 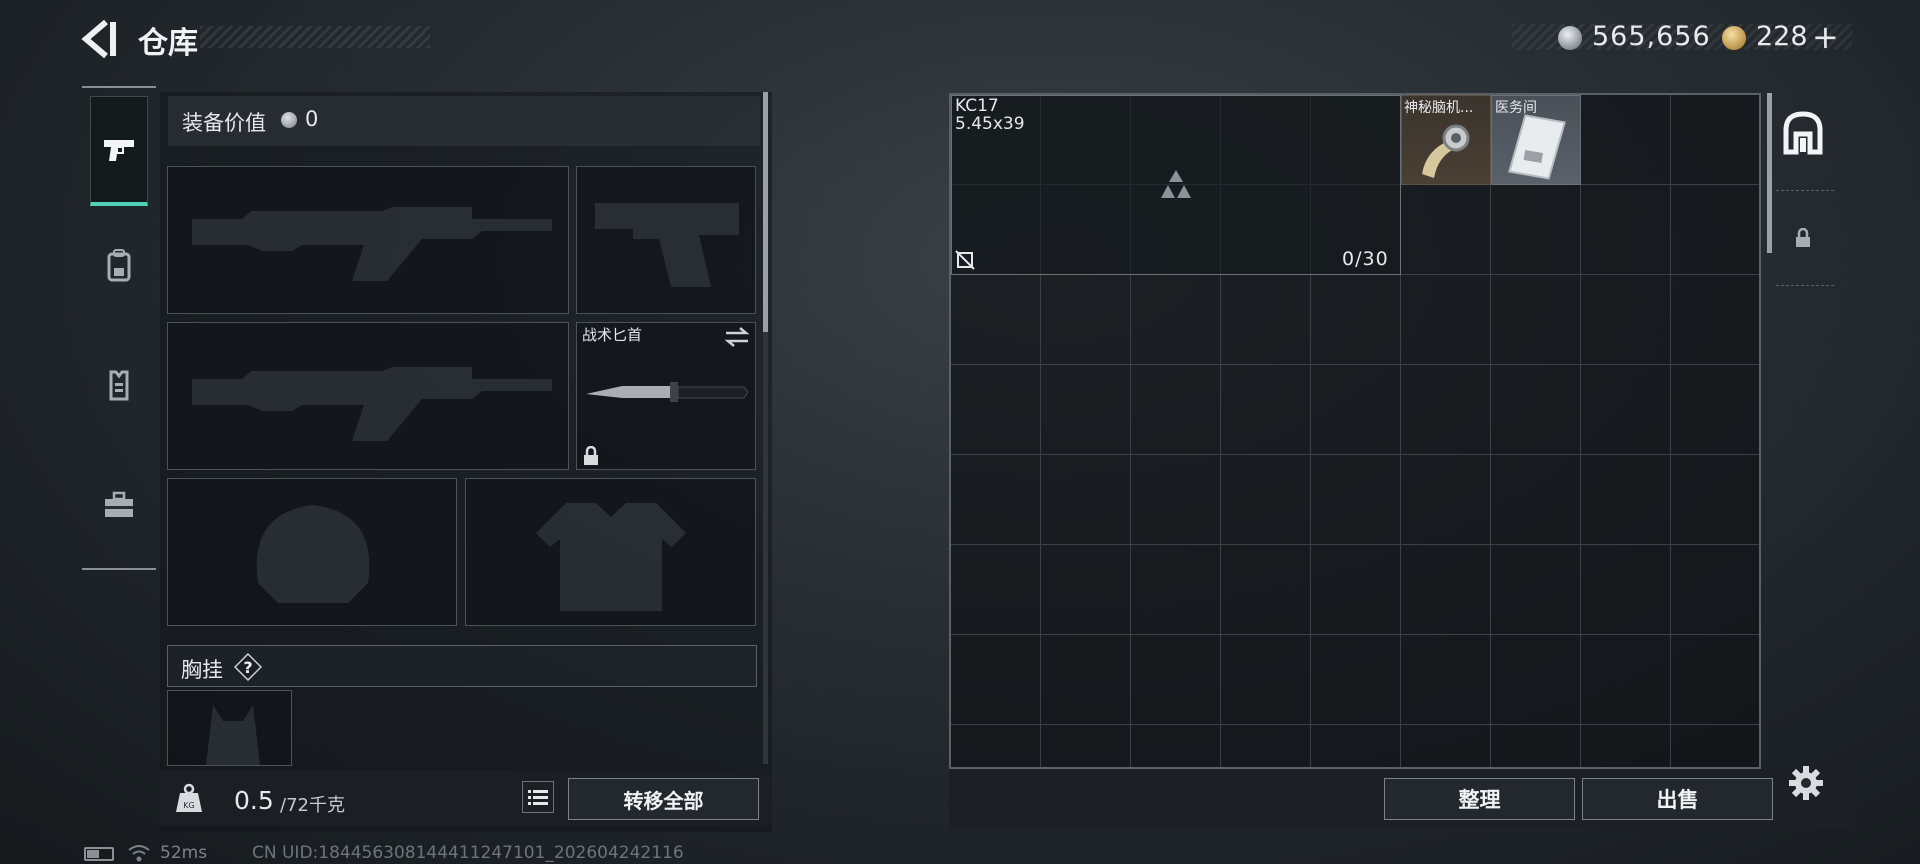 I want to click on sell-button: 出售, so click(x=1677, y=799).